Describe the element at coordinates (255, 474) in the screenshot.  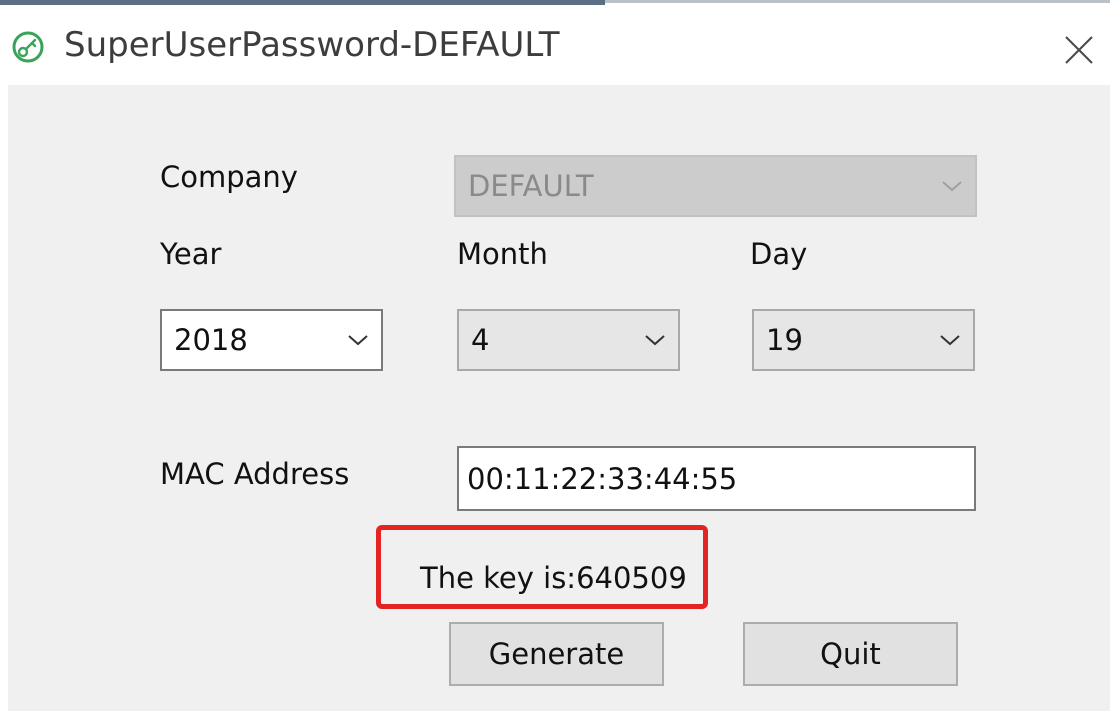
I see `mac-address-label: MAC Address` at that location.